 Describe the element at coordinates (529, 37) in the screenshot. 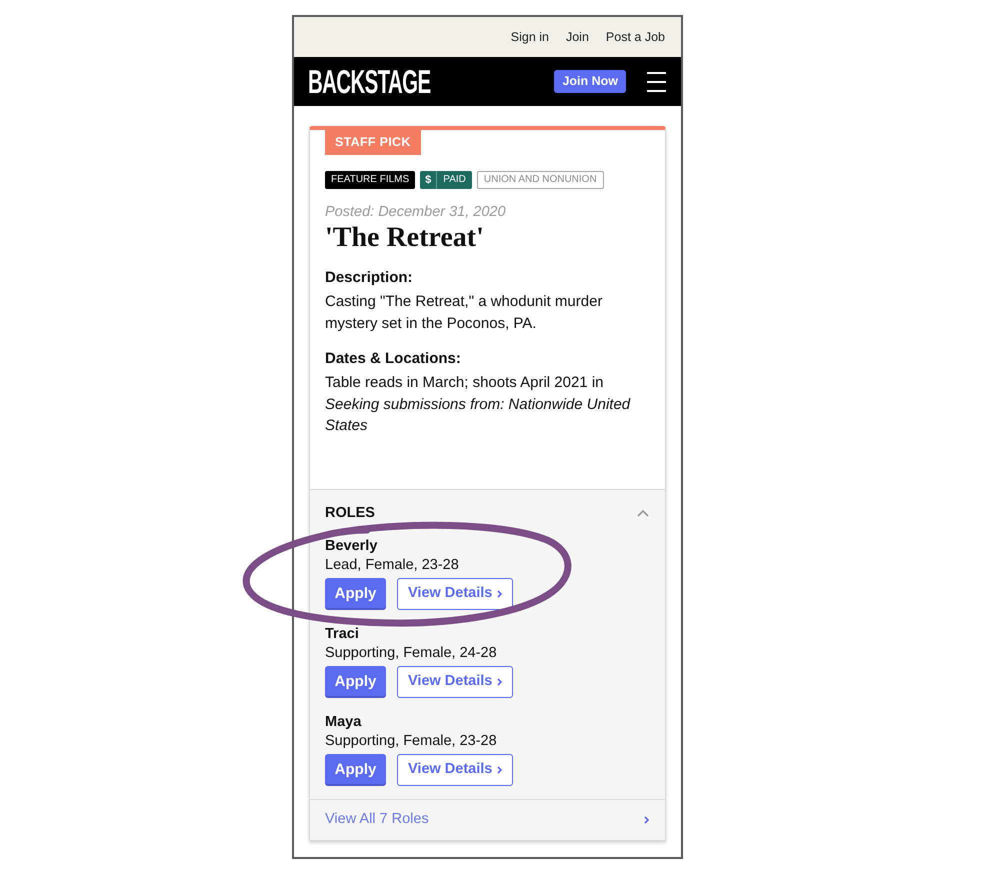

I see `nav-link: Sign in` at that location.